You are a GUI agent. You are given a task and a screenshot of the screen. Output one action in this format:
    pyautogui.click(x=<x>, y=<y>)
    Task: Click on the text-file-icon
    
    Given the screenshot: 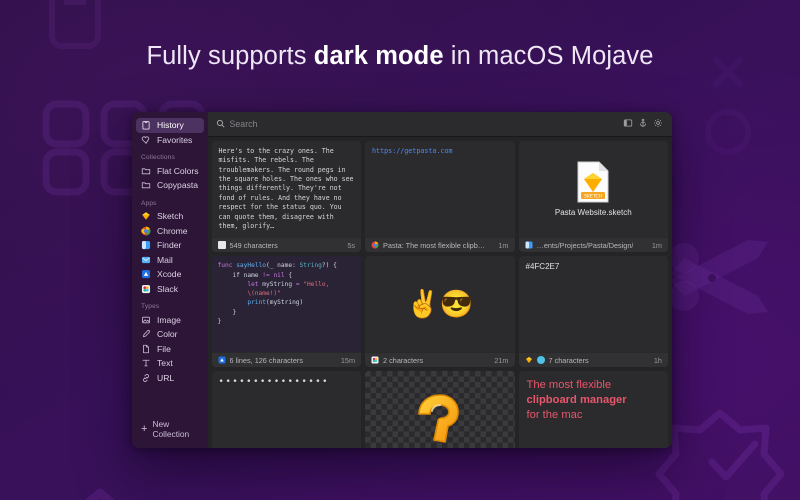 What is the action you would take?
    pyautogui.click(x=221, y=245)
    